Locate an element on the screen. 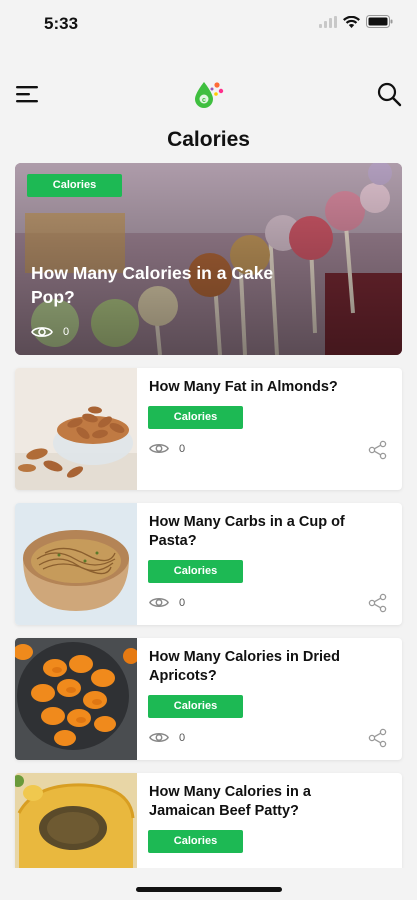  wifi-icon is located at coordinates (351, 24).